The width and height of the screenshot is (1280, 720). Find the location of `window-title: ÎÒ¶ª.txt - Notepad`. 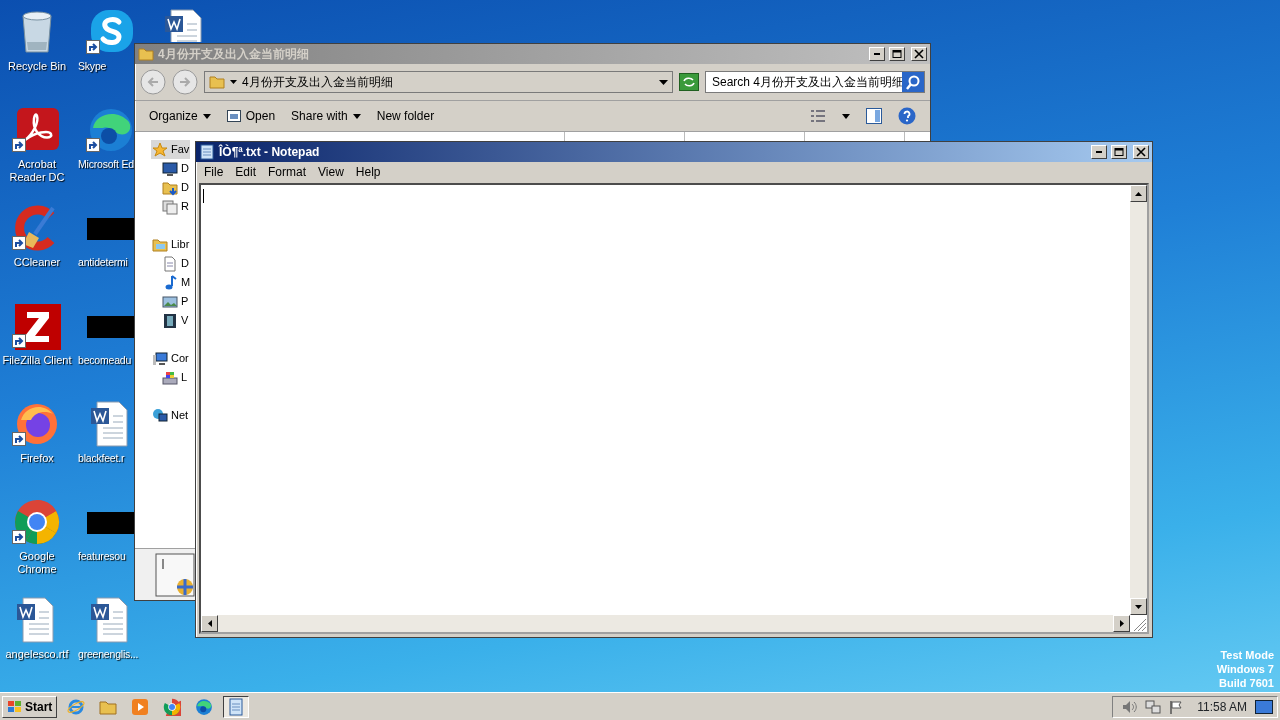

window-title: ÎÒ¶ª.txt - Notepad is located at coordinates (269, 152).